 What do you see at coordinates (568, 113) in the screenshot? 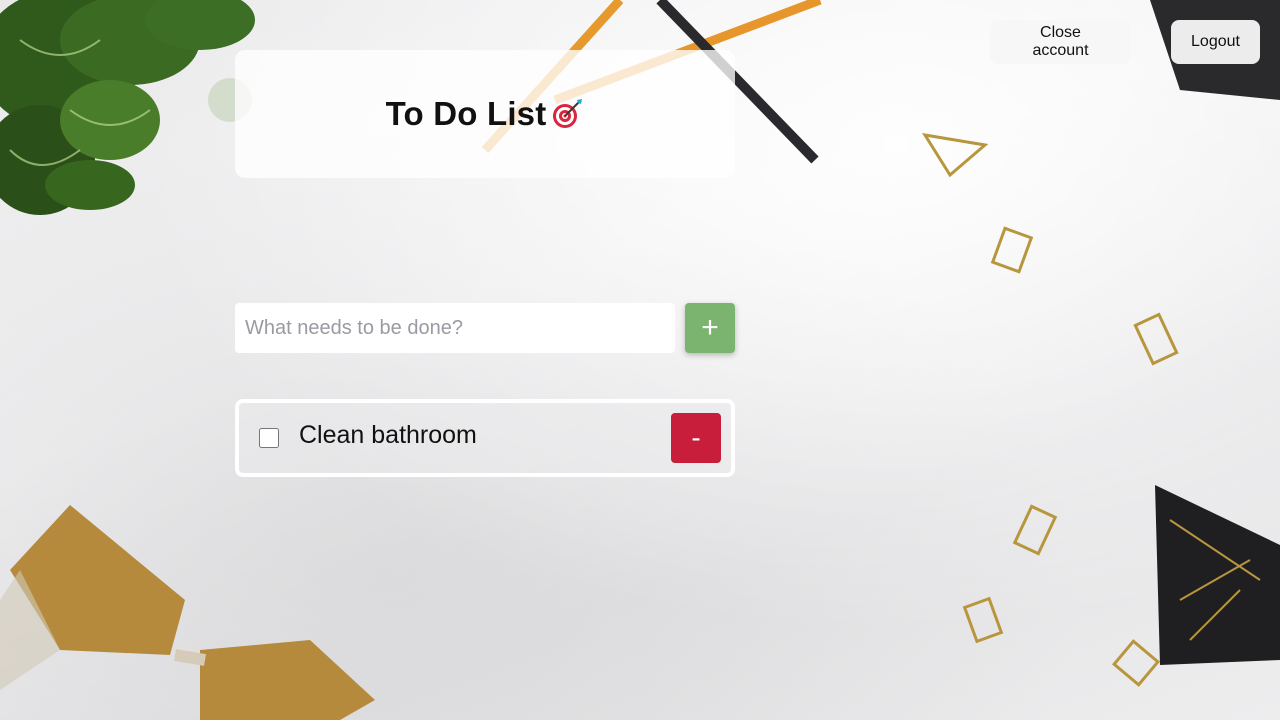
I see `target-dart-icon` at bounding box center [568, 113].